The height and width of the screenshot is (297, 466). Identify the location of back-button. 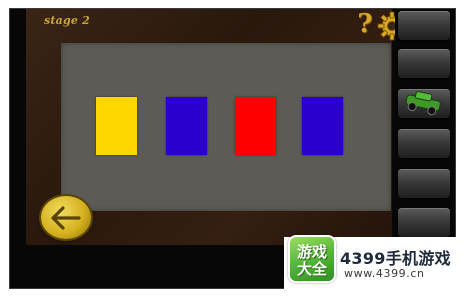
(66, 217).